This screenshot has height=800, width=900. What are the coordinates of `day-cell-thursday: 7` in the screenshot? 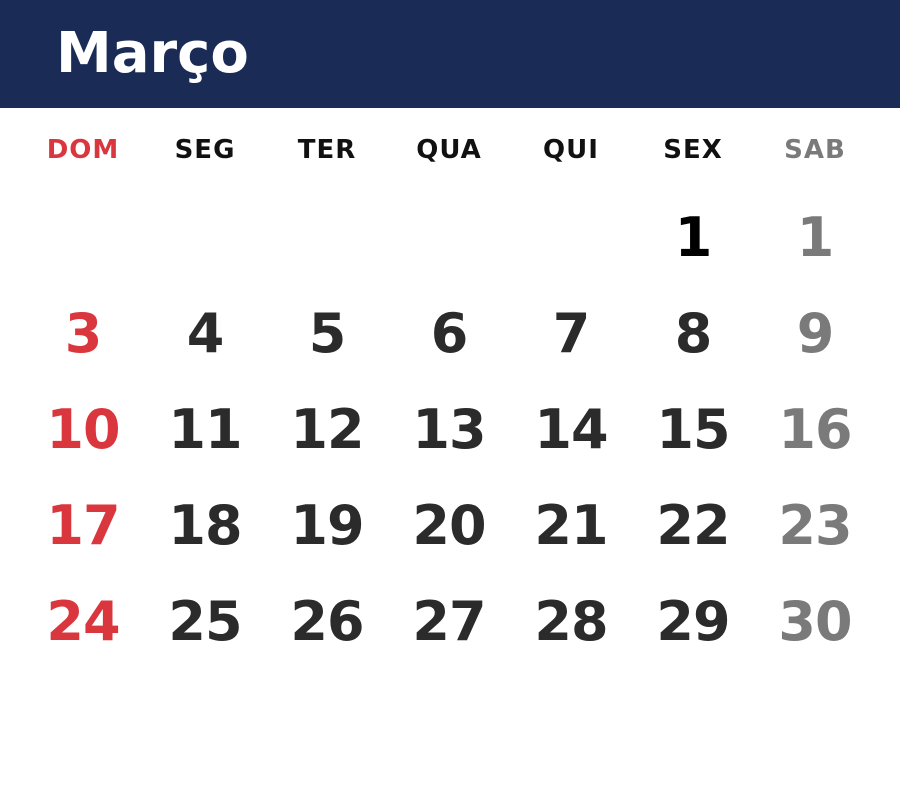 It's located at (571, 333).